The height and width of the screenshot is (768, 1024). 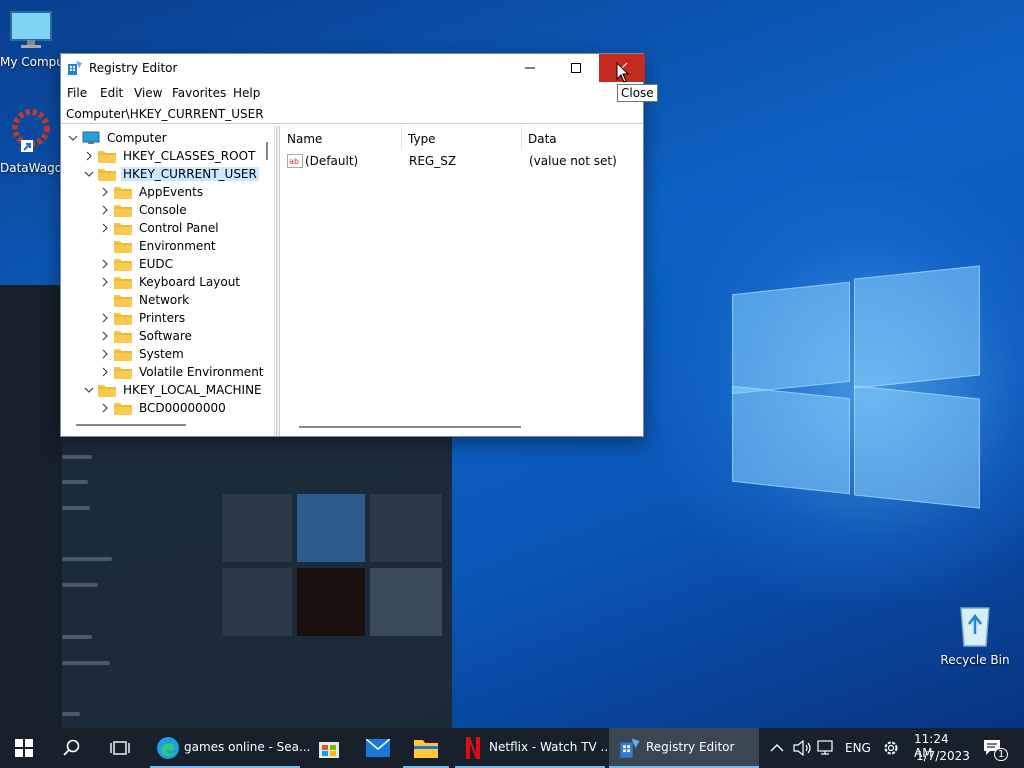 I want to click on search-icon, so click(x=71, y=747).